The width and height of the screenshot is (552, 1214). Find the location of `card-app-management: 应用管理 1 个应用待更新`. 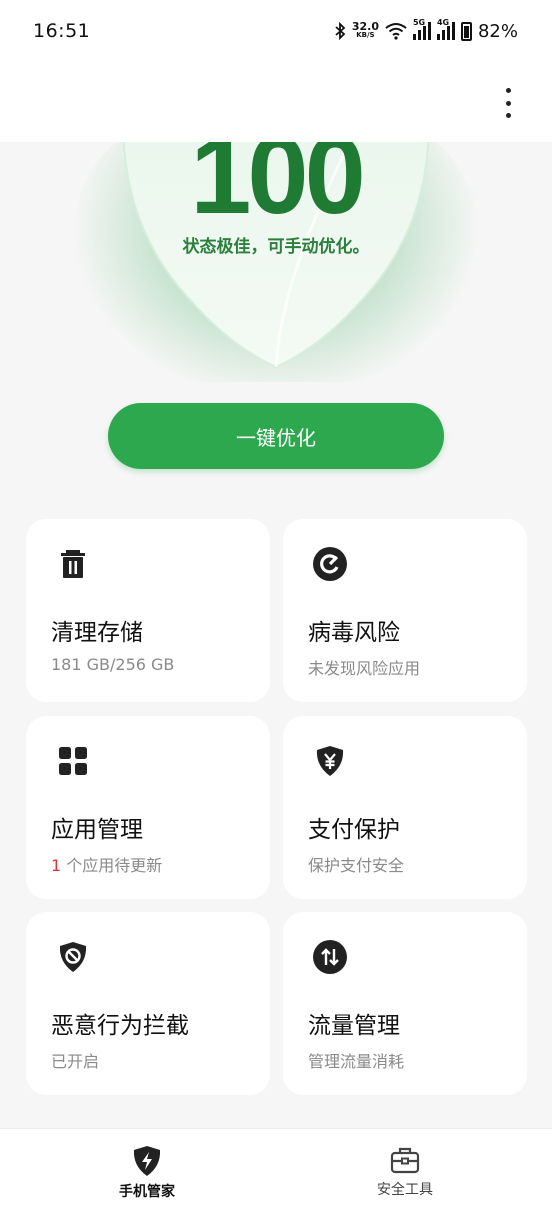

card-app-management: 应用管理 1 个应用待更新 is located at coordinates (148, 807).